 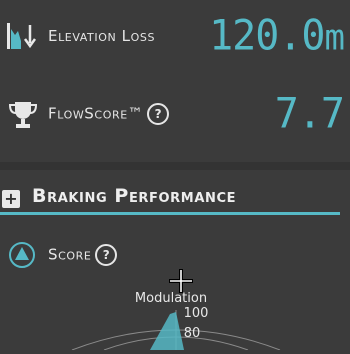 I want to click on section-underline, so click(x=170, y=213).